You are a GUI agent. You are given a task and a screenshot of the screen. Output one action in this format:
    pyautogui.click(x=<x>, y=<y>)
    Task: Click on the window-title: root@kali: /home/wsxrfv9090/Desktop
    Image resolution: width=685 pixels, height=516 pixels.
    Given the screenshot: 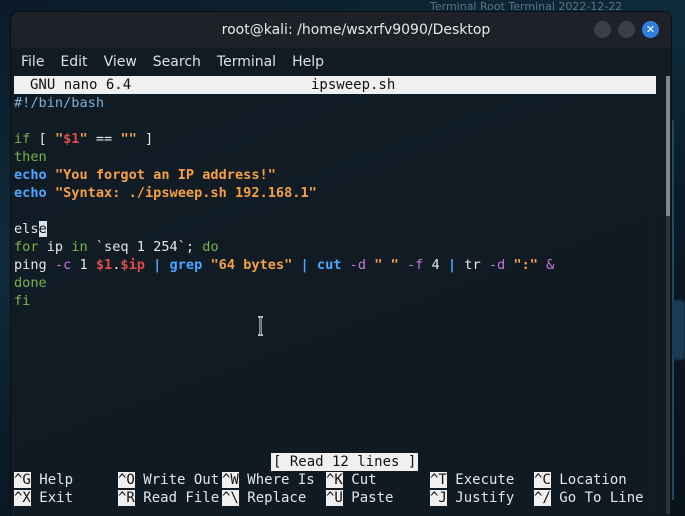 What is the action you would take?
    pyautogui.click(x=356, y=30)
    